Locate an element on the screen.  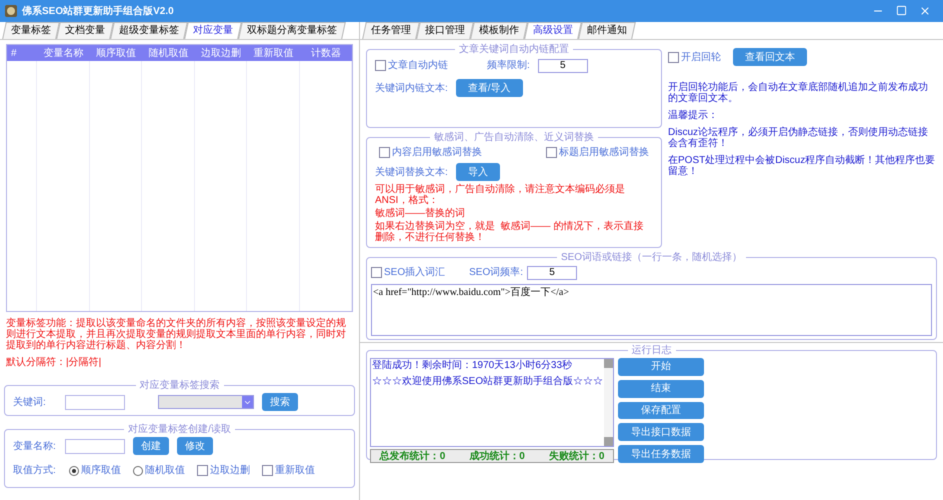
checkbox-label: 标题启用敏感词替换 is located at coordinates (604, 153).